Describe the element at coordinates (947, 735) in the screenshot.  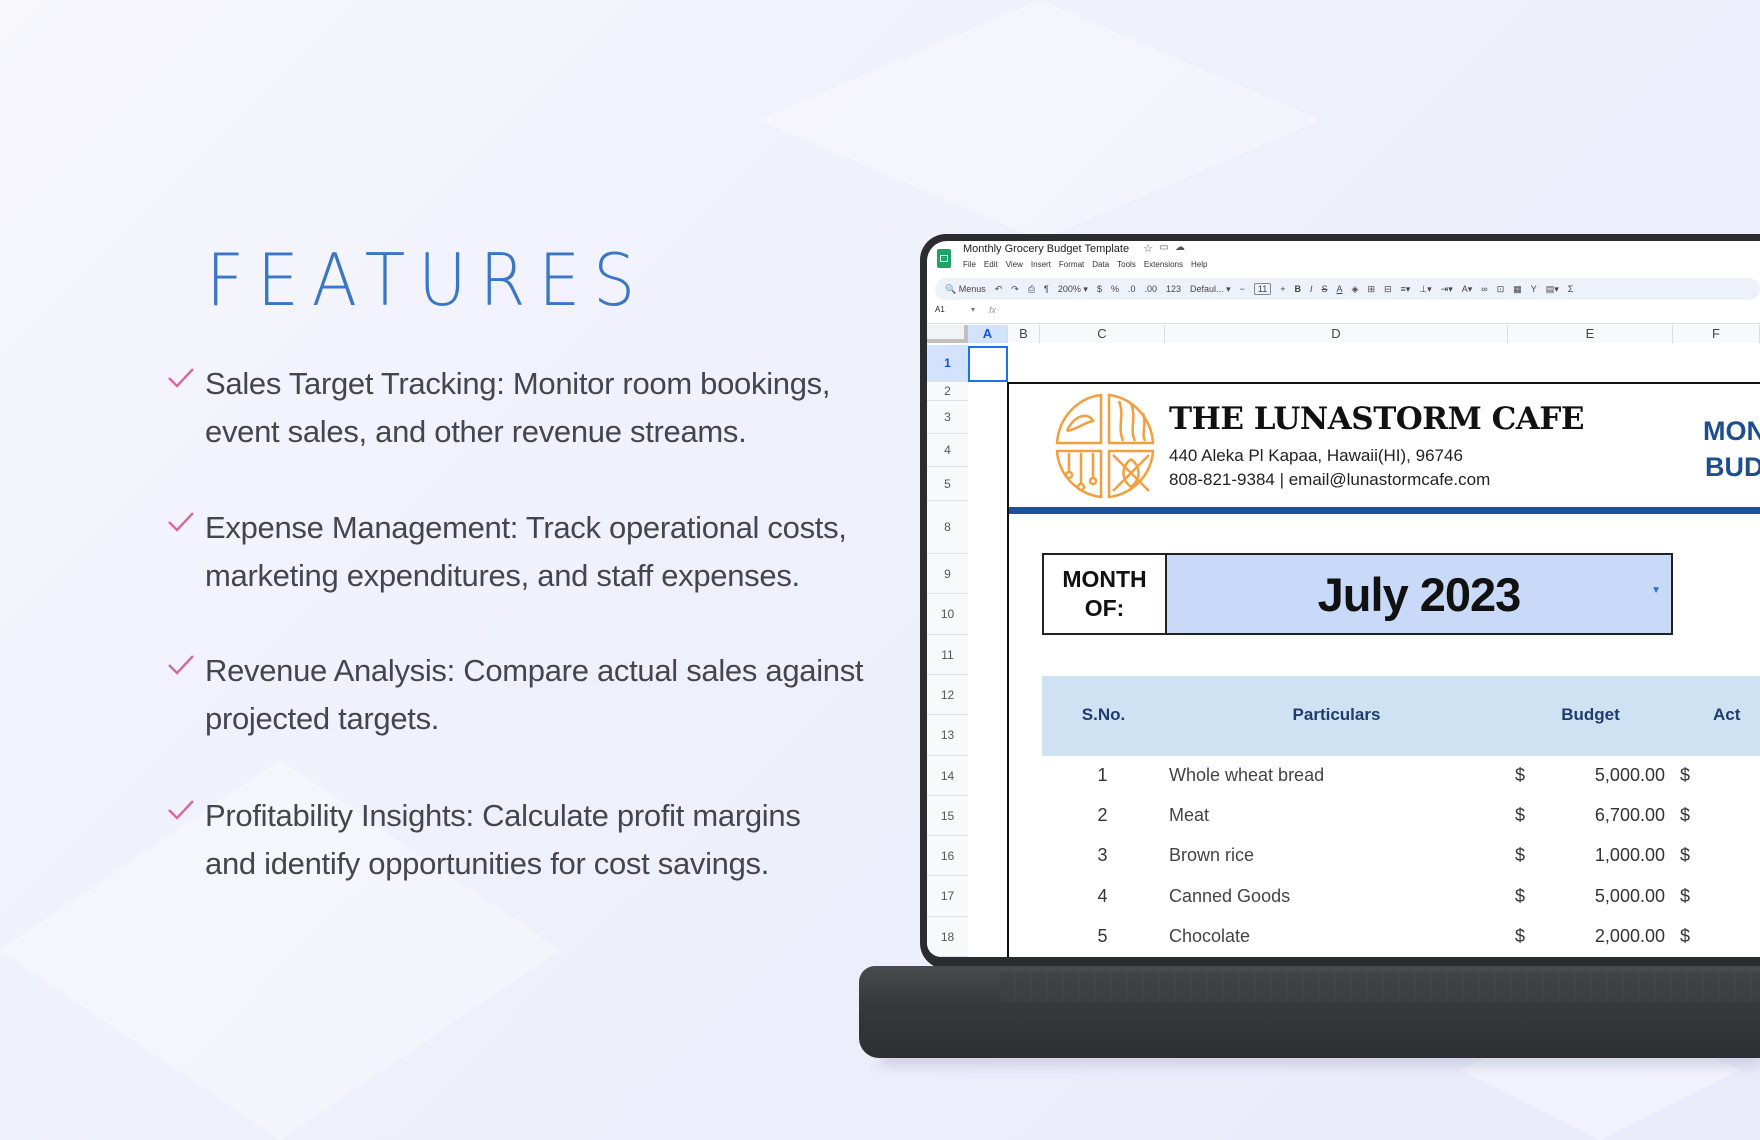
I see `row-header-13: 13` at that location.